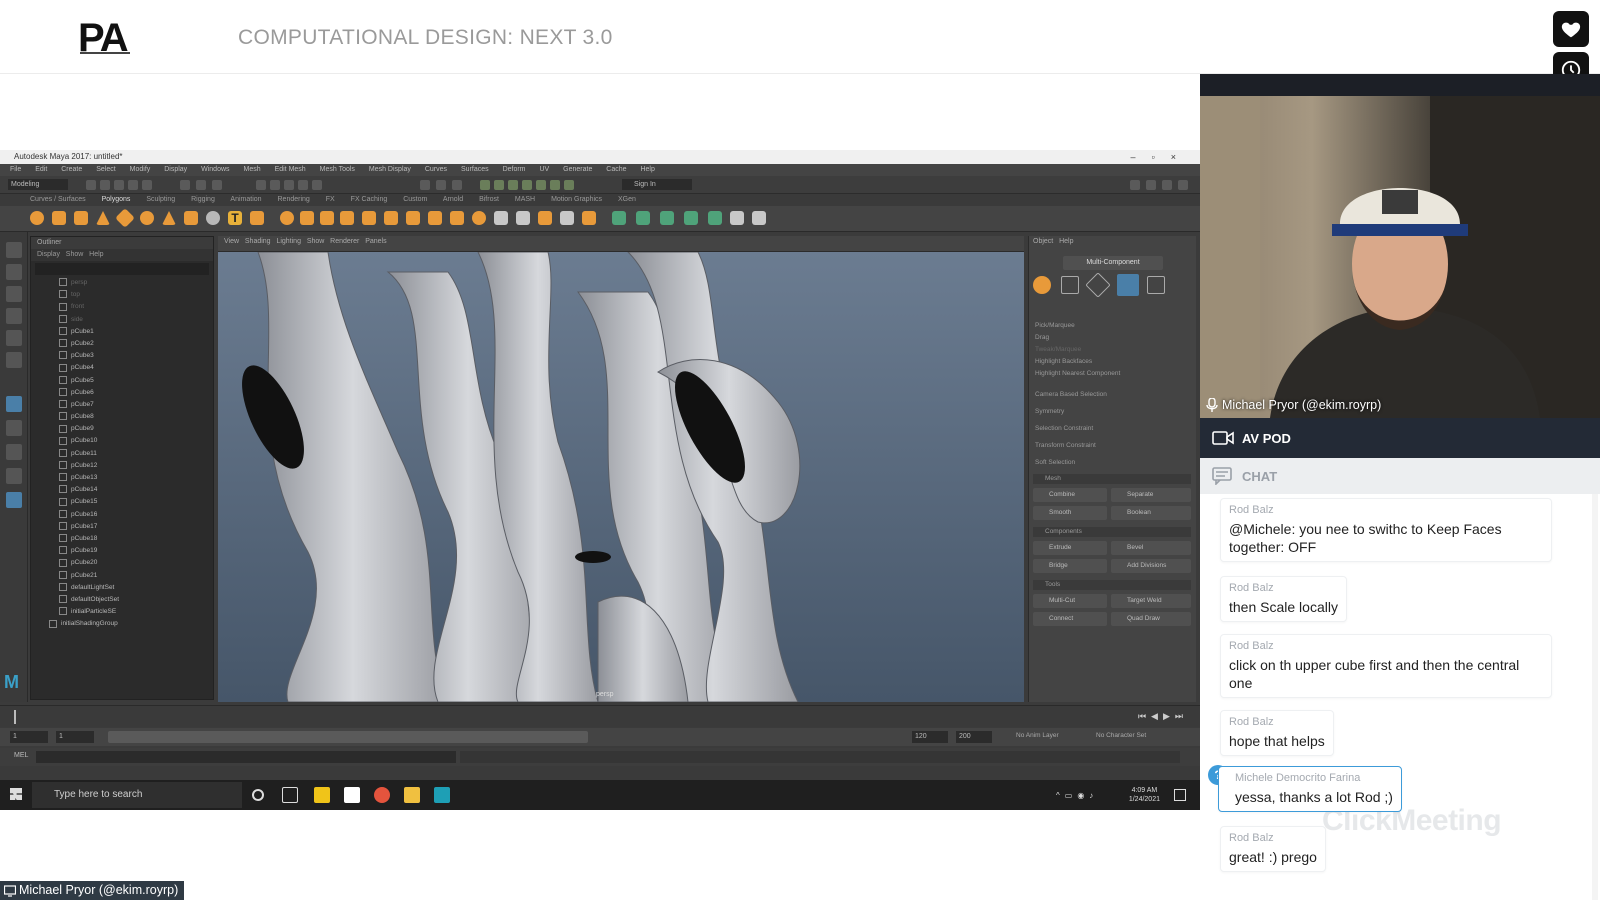 The height and width of the screenshot is (900, 1600). What do you see at coordinates (14, 316) in the screenshot?
I see `move-tool-icon` at bounding box center [14, 316].